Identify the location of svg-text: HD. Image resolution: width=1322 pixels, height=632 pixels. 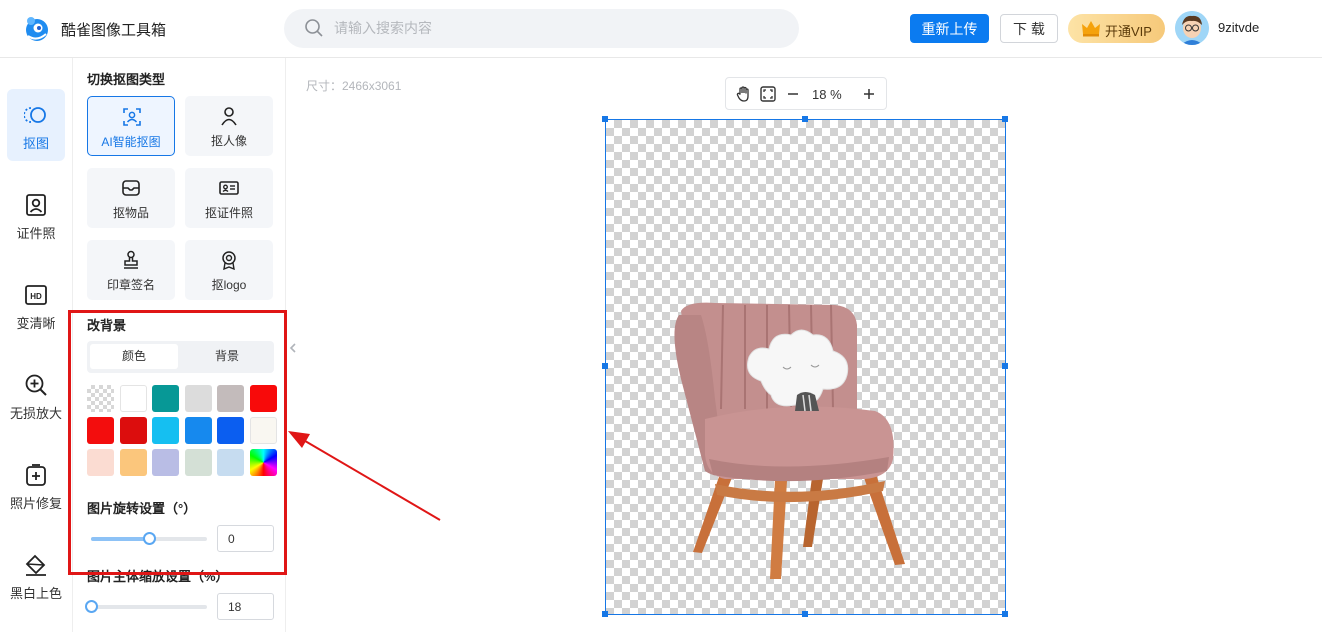
(36, 296).